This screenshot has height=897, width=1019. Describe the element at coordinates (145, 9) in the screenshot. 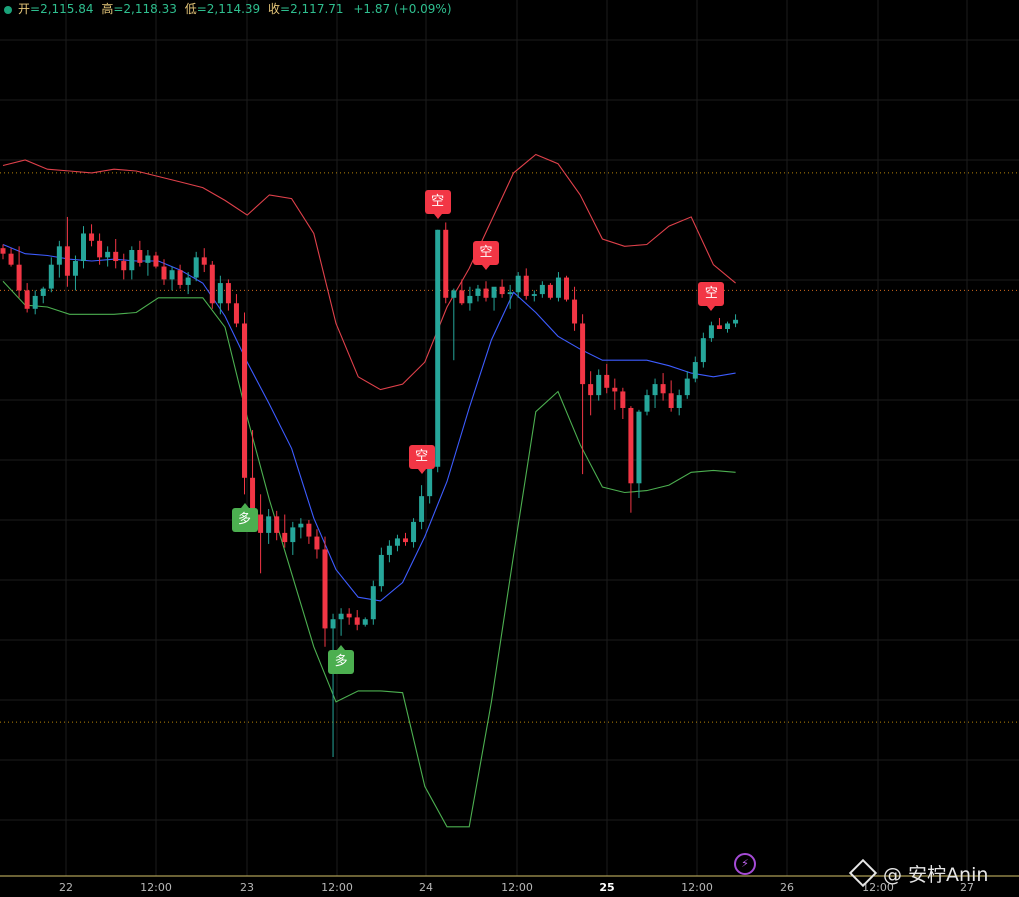

I see `high-value: =2,118.33` at that location.